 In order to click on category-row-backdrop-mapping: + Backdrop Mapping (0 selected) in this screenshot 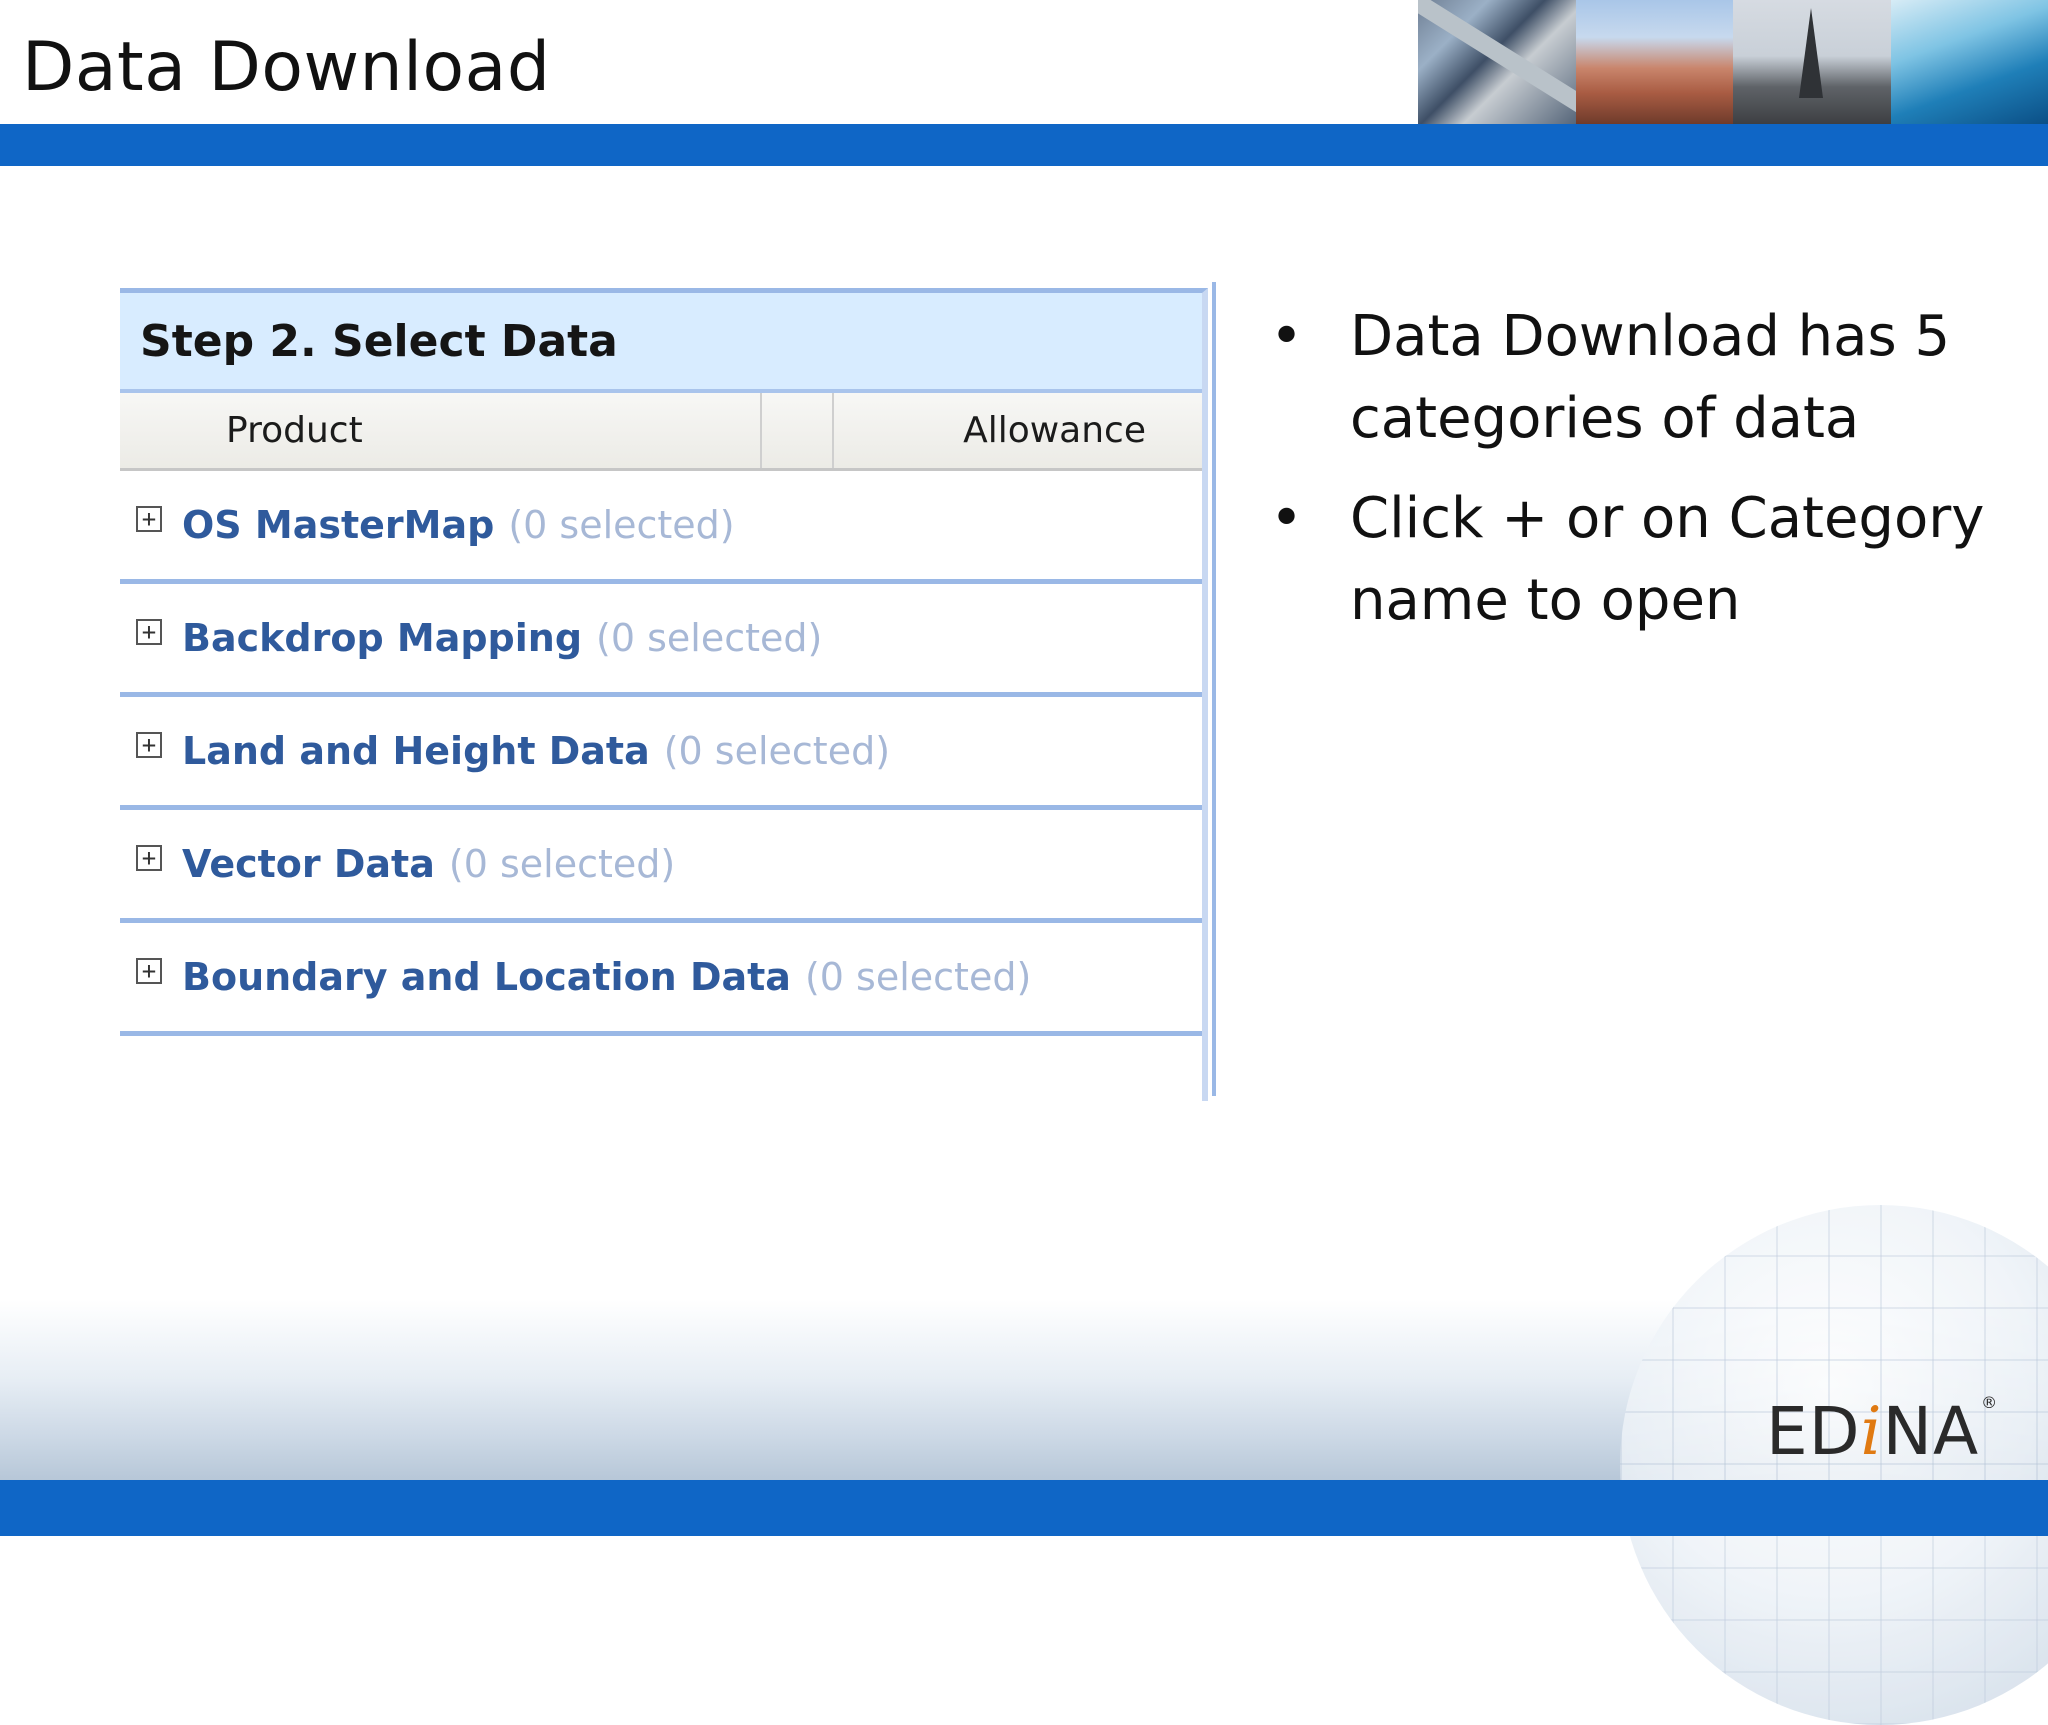, I will do `click(661, 640)`.